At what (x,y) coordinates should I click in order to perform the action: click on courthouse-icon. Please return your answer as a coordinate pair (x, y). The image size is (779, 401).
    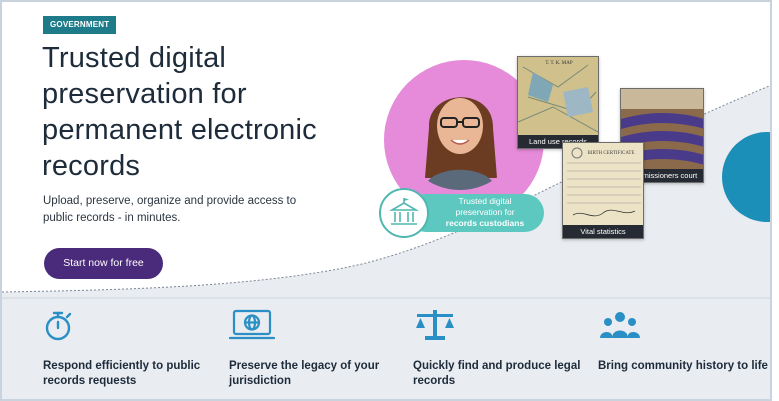
    Looking at the image, I should click on (404, 211).